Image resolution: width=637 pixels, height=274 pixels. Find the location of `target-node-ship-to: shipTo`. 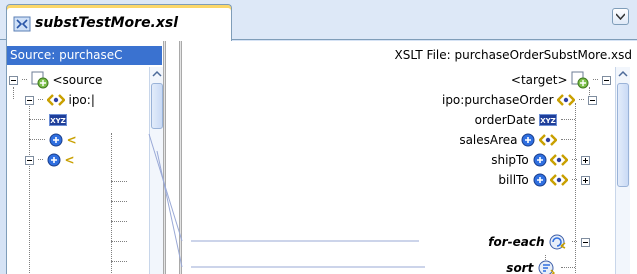

target-node-ship-to: shipTo is located at coordinates (540, 159).